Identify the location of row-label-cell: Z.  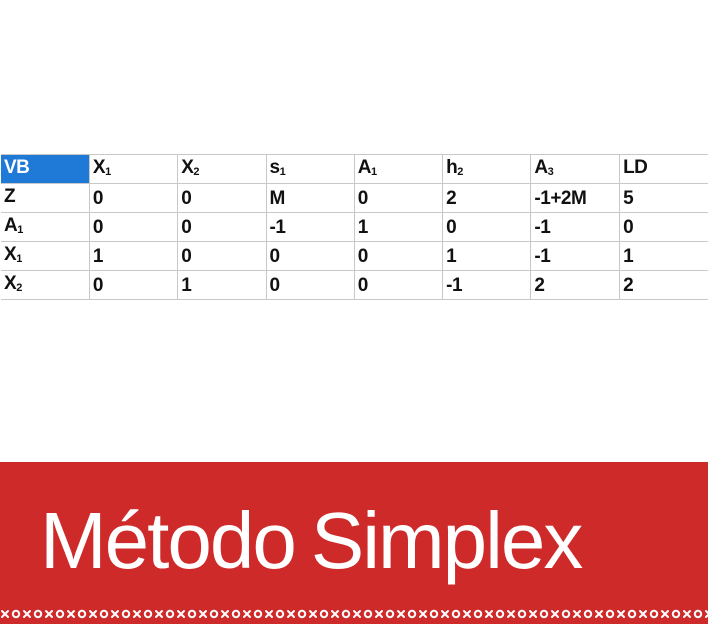
(45, 198).